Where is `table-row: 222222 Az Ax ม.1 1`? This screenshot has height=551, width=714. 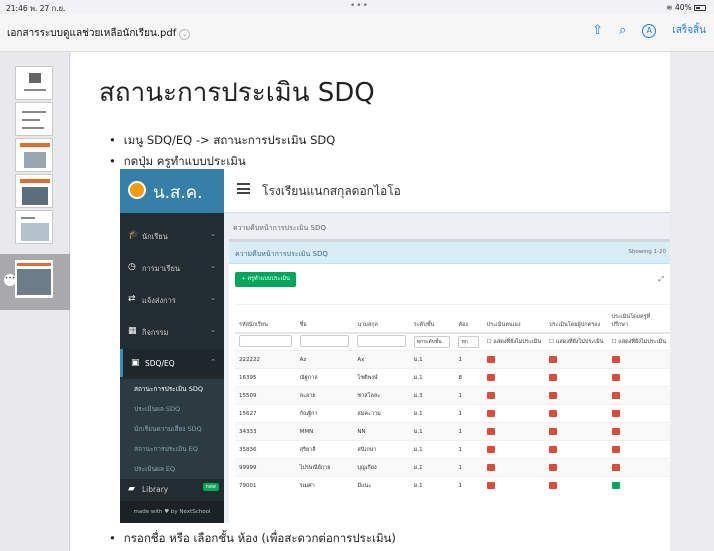 table-row: 222222 Az Ax ม.1 1 is located at coordinates (452, 359).